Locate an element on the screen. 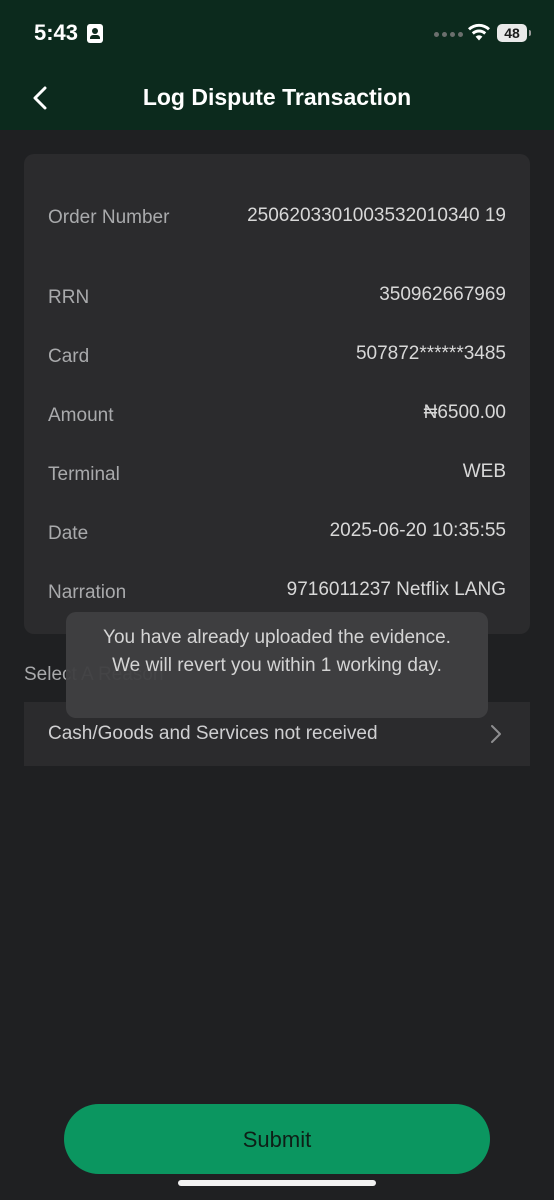  signal-icon is located at coordinates (448, 34).